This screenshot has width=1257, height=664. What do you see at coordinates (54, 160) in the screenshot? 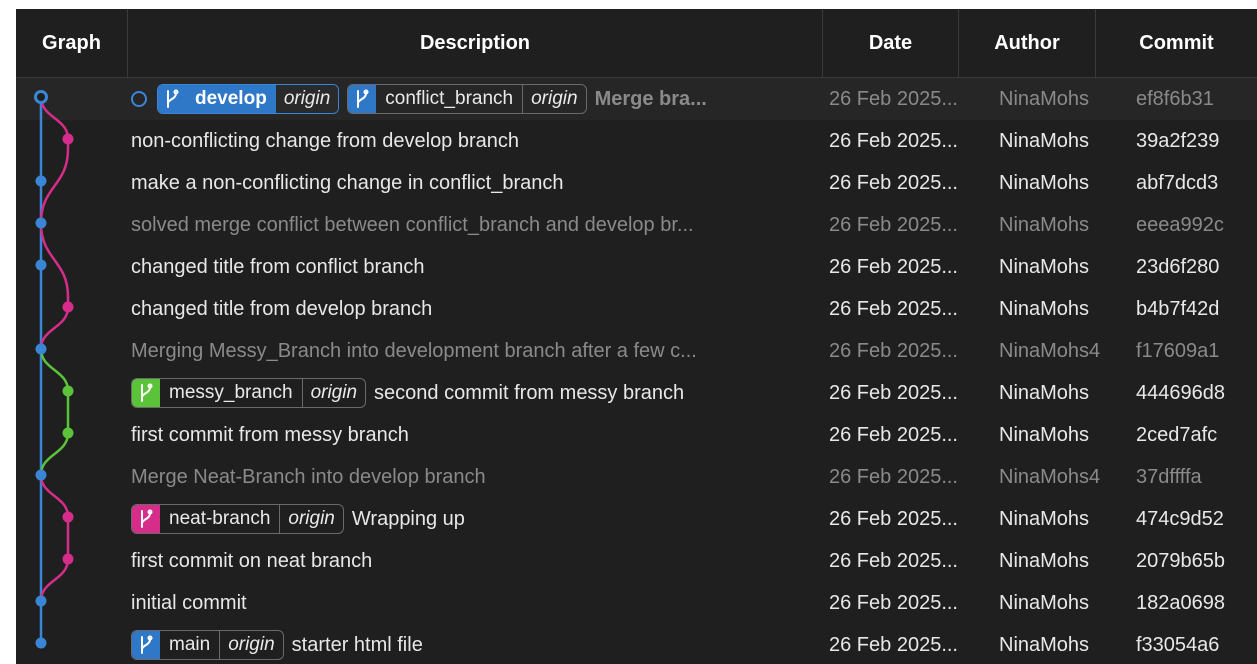
I see `develop-branch-lane` at bounding box center [54, 160].